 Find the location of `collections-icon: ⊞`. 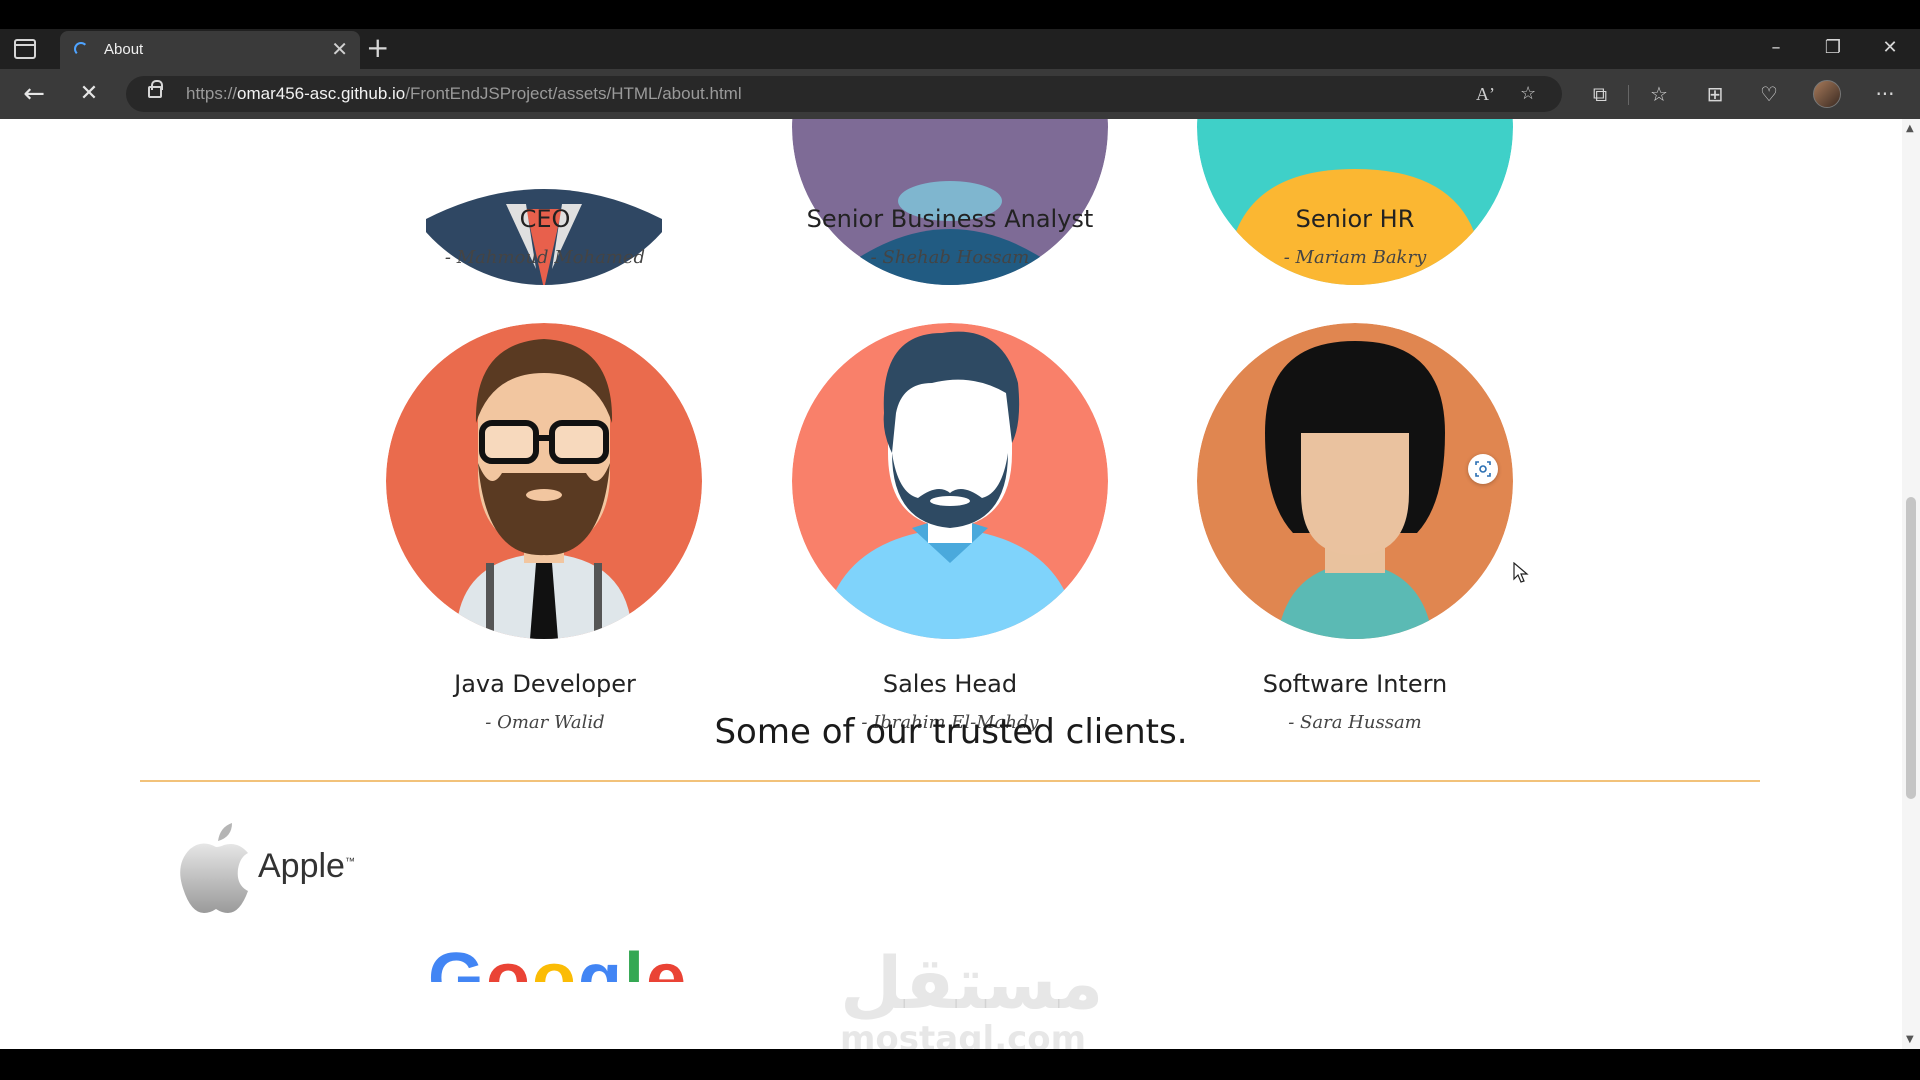

collections-icon: ⊞ is located at coordinates (1715, 94).